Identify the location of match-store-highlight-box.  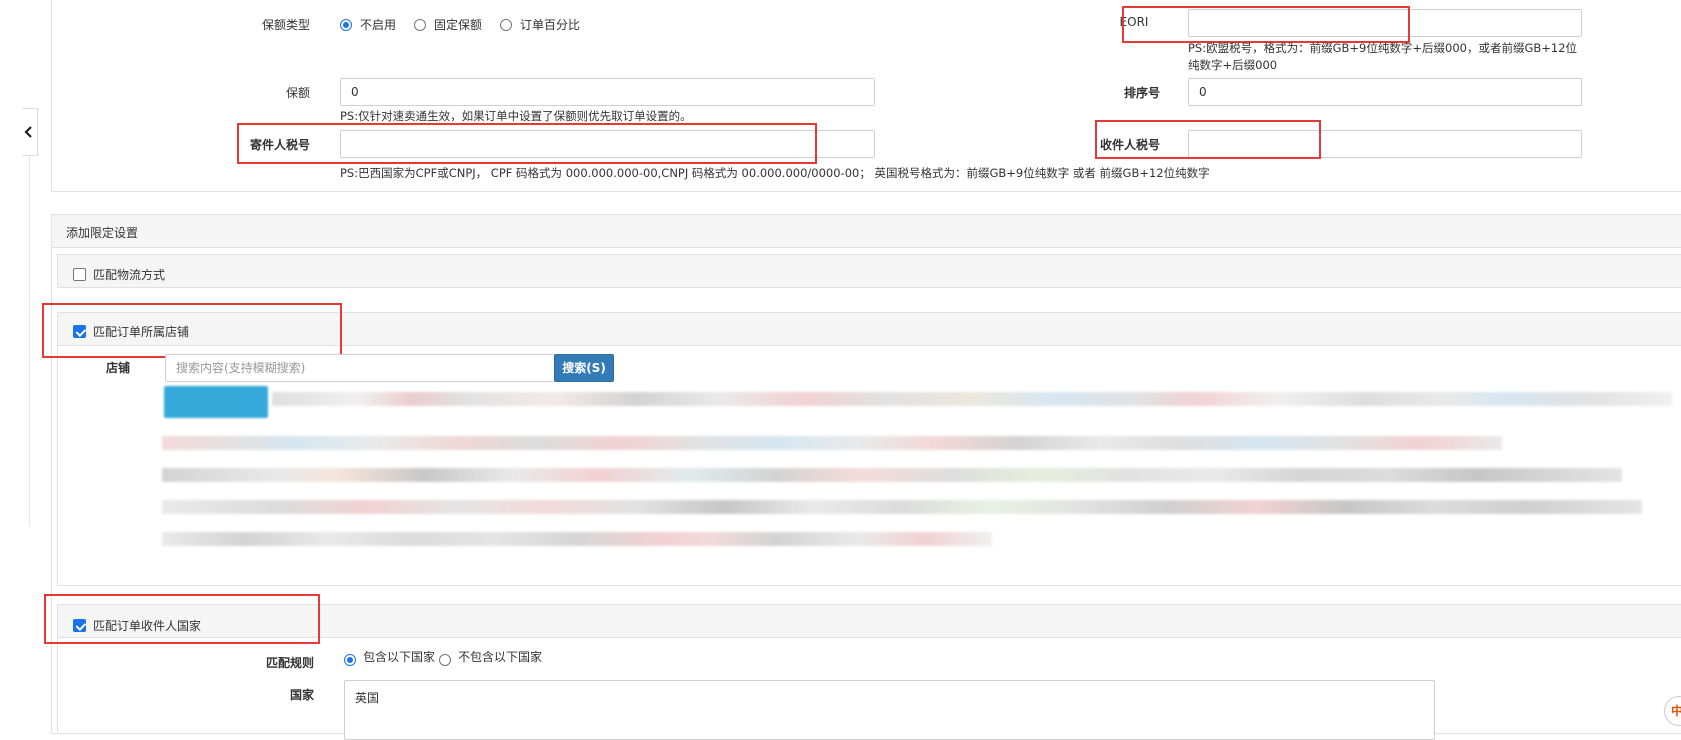
(192, 330).